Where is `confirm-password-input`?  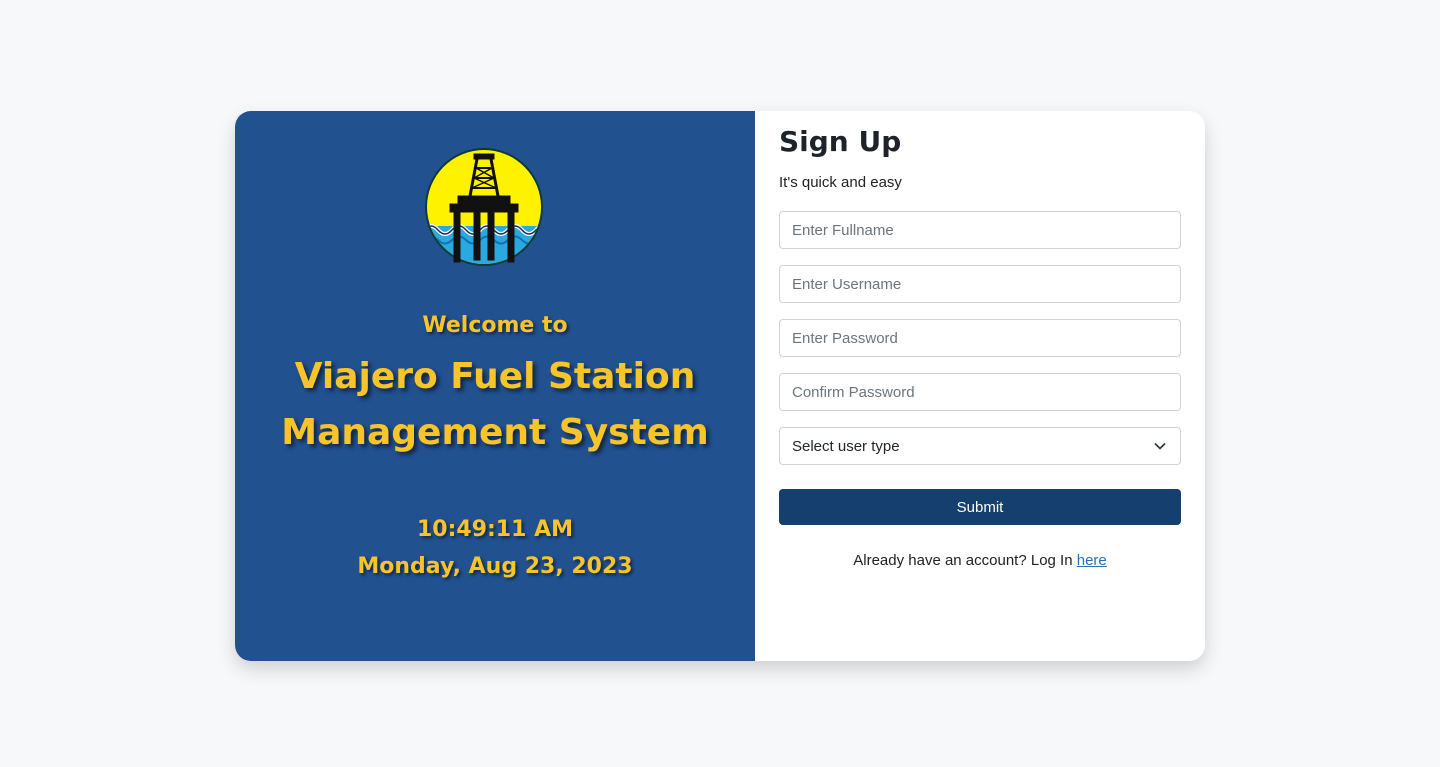
confirm-password-input is located at coordinates (980, 392).